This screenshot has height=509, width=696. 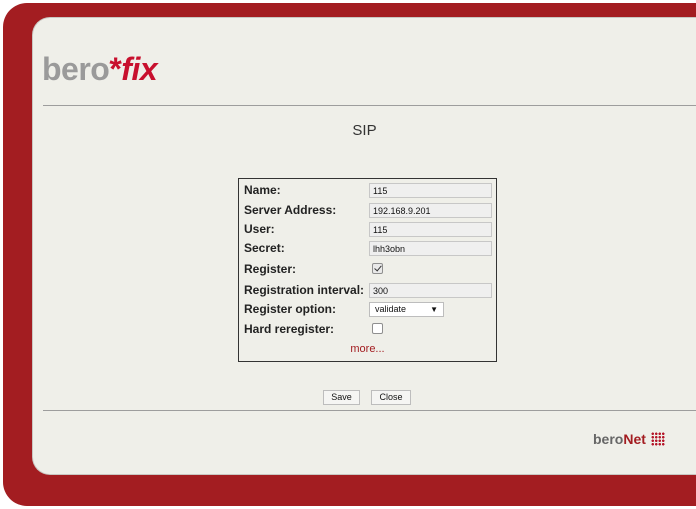 I want to click on user-input, so click(x=430, y=229).